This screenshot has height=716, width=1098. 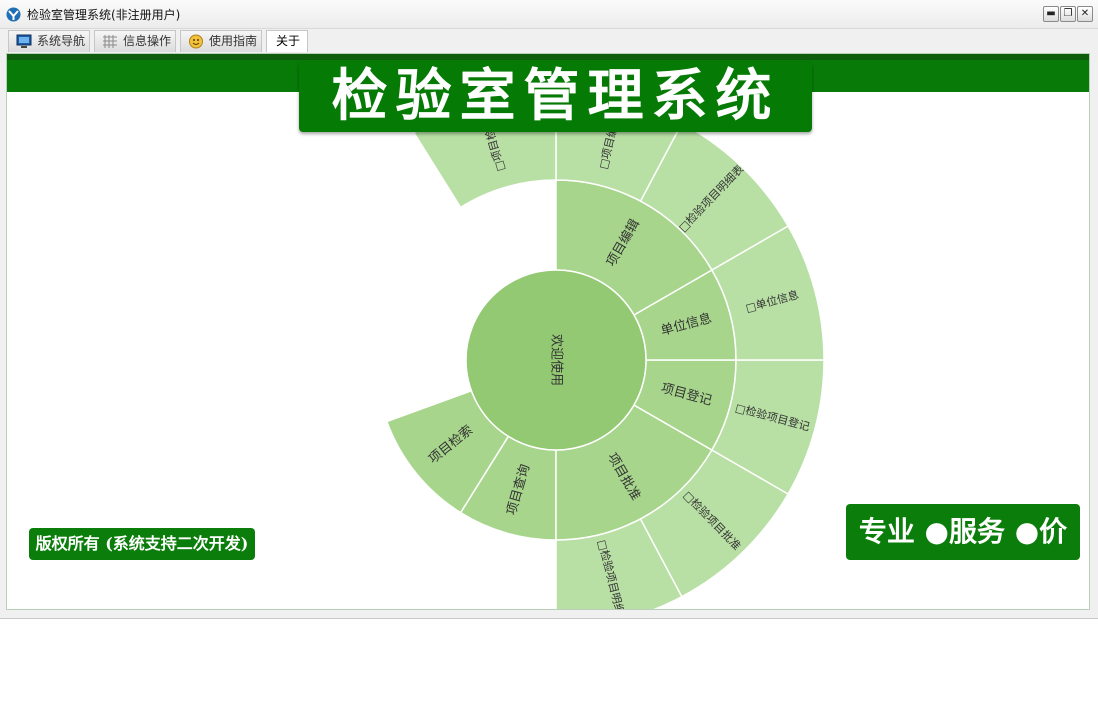 What do you see at coordinates (104, 15) in the screenshot?
I see `window-title: 检验室管理系统(非注册用户)` at bounding box center [104, 15].